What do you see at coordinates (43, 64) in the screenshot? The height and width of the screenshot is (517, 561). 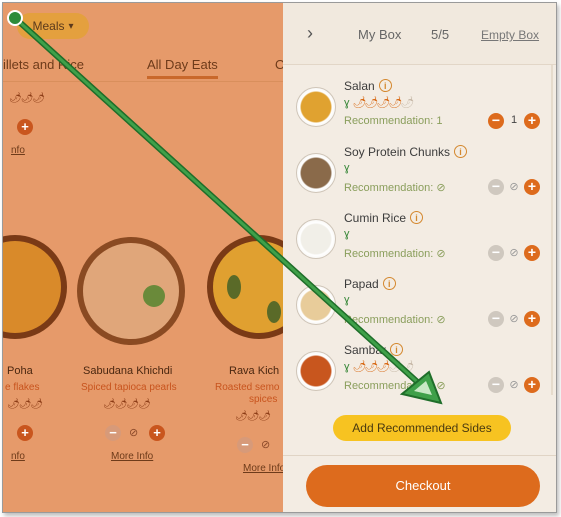 I see `tab-millets-and-rice: illets and Rice` at bounding box center [43, 64].